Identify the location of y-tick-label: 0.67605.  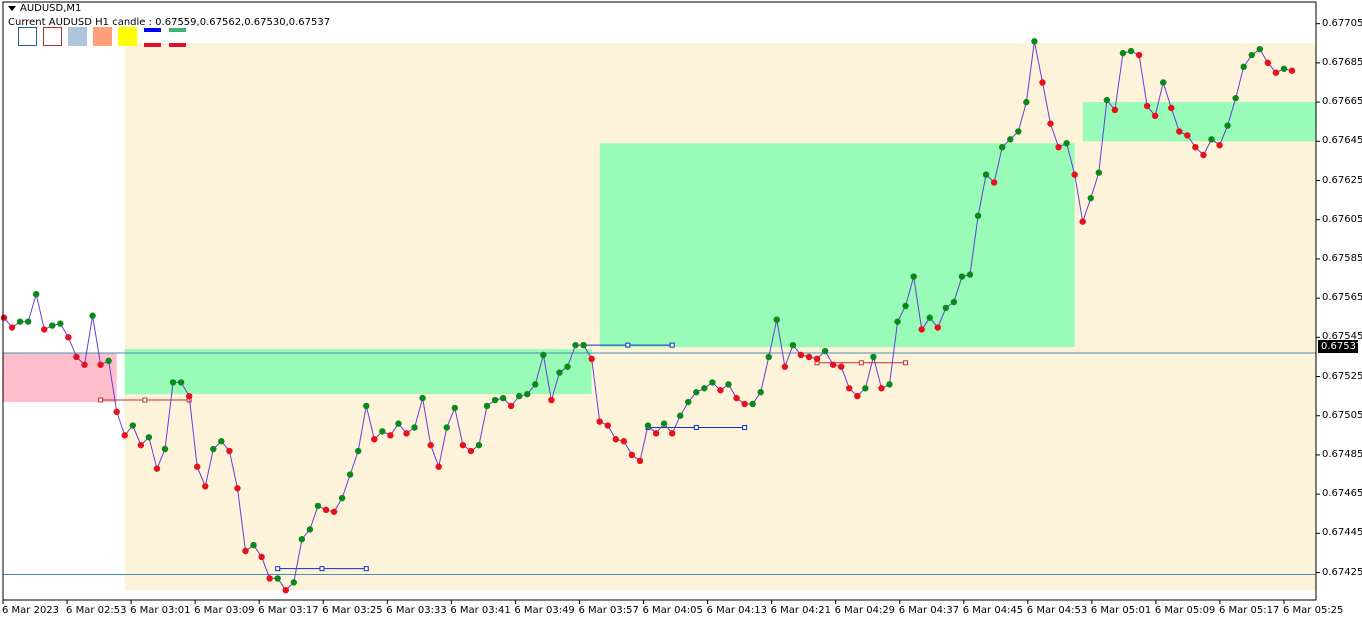
(1342, 219).